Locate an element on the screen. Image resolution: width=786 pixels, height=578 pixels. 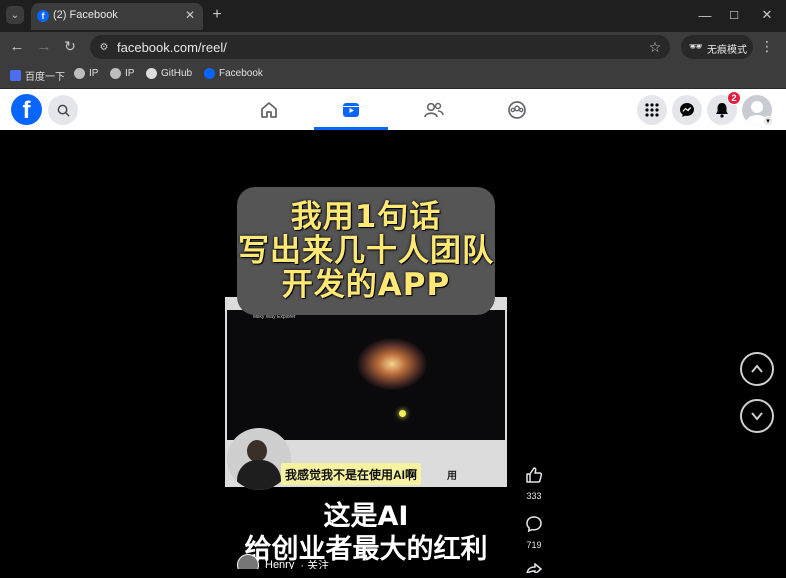
incognito-icon: 🕶 is located at coordinates (696, 47).